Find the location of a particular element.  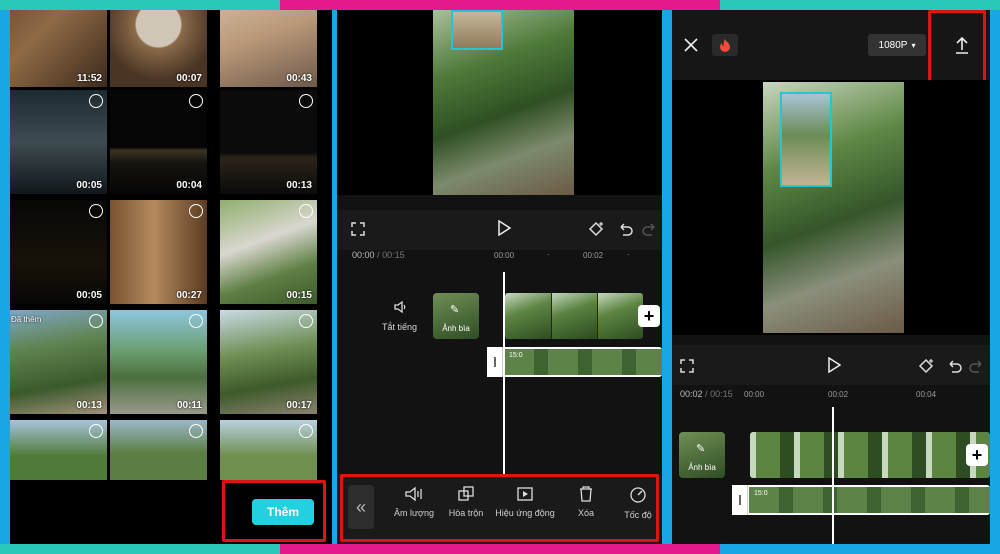

duration-label: 00:15 is located at coordinates (299, 295).